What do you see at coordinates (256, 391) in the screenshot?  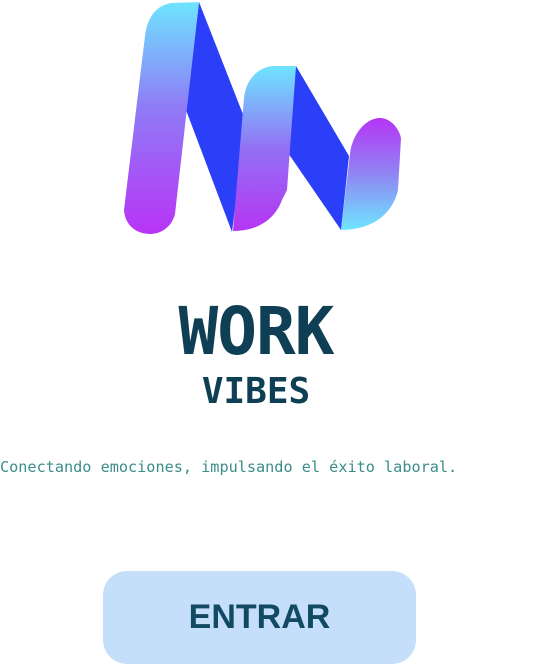 I see `app-subtitle: VIBES` at bounding box center [256, 391].